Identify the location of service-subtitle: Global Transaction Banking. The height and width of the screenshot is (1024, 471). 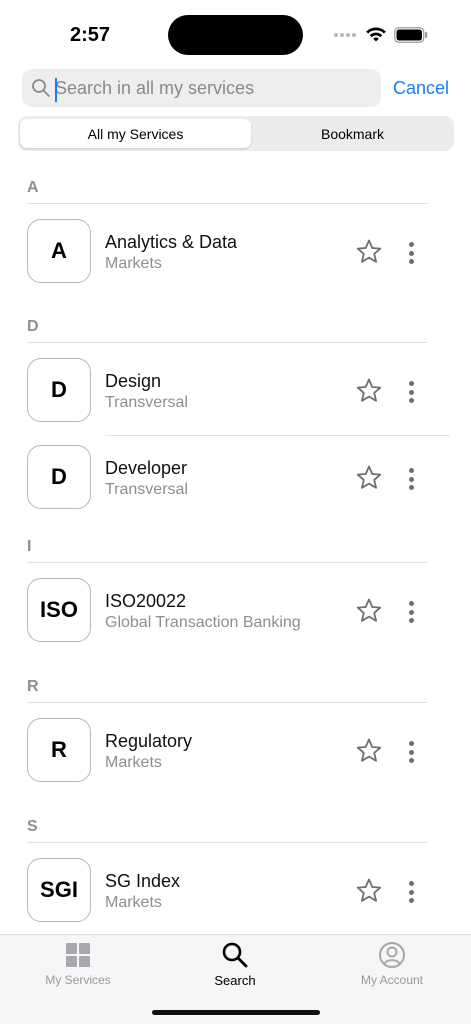
(203, 622).